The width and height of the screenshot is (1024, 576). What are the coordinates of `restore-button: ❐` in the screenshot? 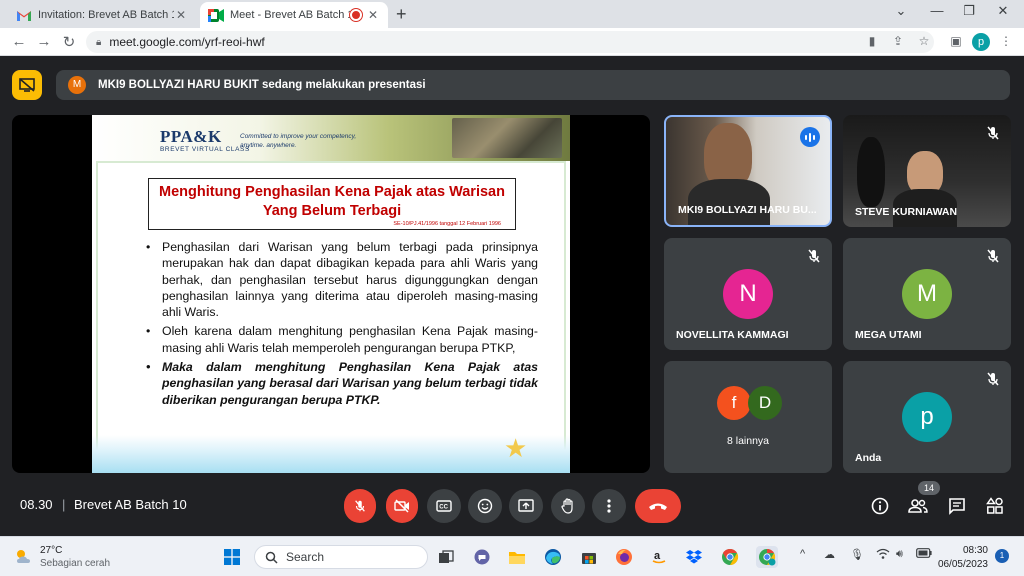 It's located at (969, 11).